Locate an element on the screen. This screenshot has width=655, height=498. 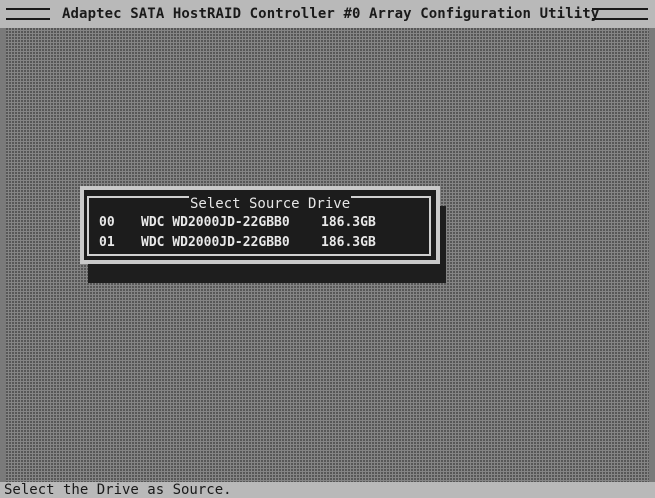
drive-row-01: 01 WDC WD2000JD-22GBB0 186.3GB is located at coordinates (237, 243).